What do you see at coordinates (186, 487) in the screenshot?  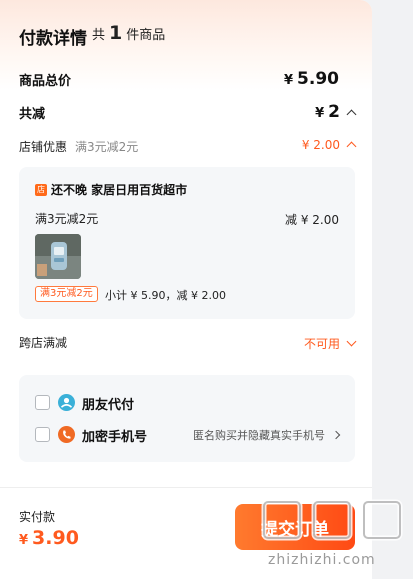 I see `footer-divider` at bounding box center [186, 487].